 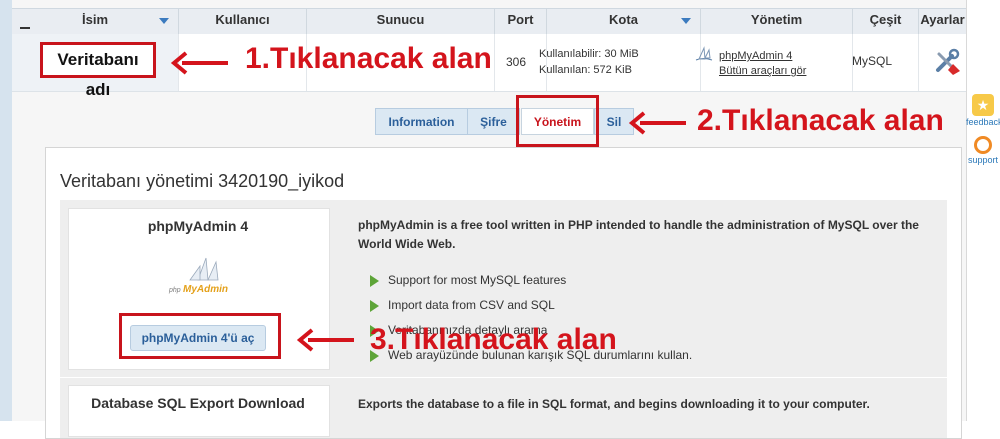 What do you see at coordinates (421, 121) in the screenshot?
I see `tab-information: Information` at bounding box center [421, 121].